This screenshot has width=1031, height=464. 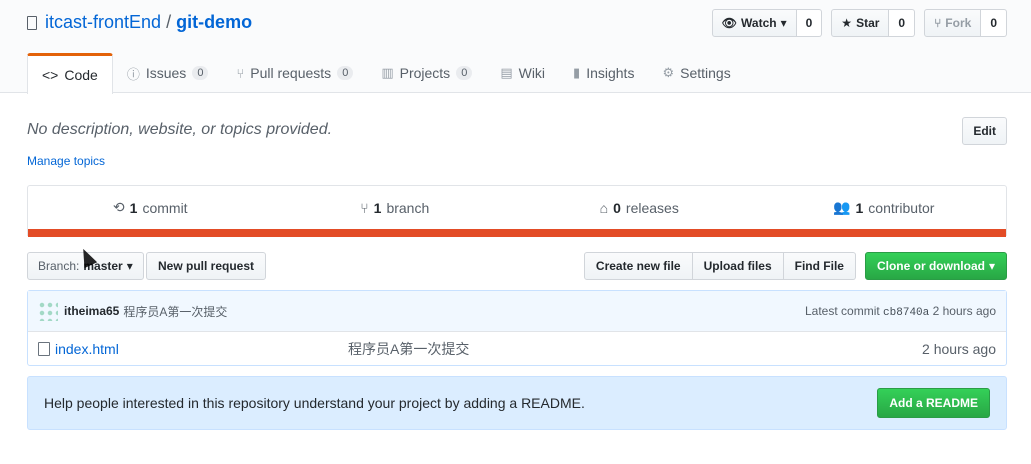 What do you see at coordinates (408, 349) in the screenshot?
I see `file-commit-message-link: 程序员A第一次提交` at bounding box center [408, 349].